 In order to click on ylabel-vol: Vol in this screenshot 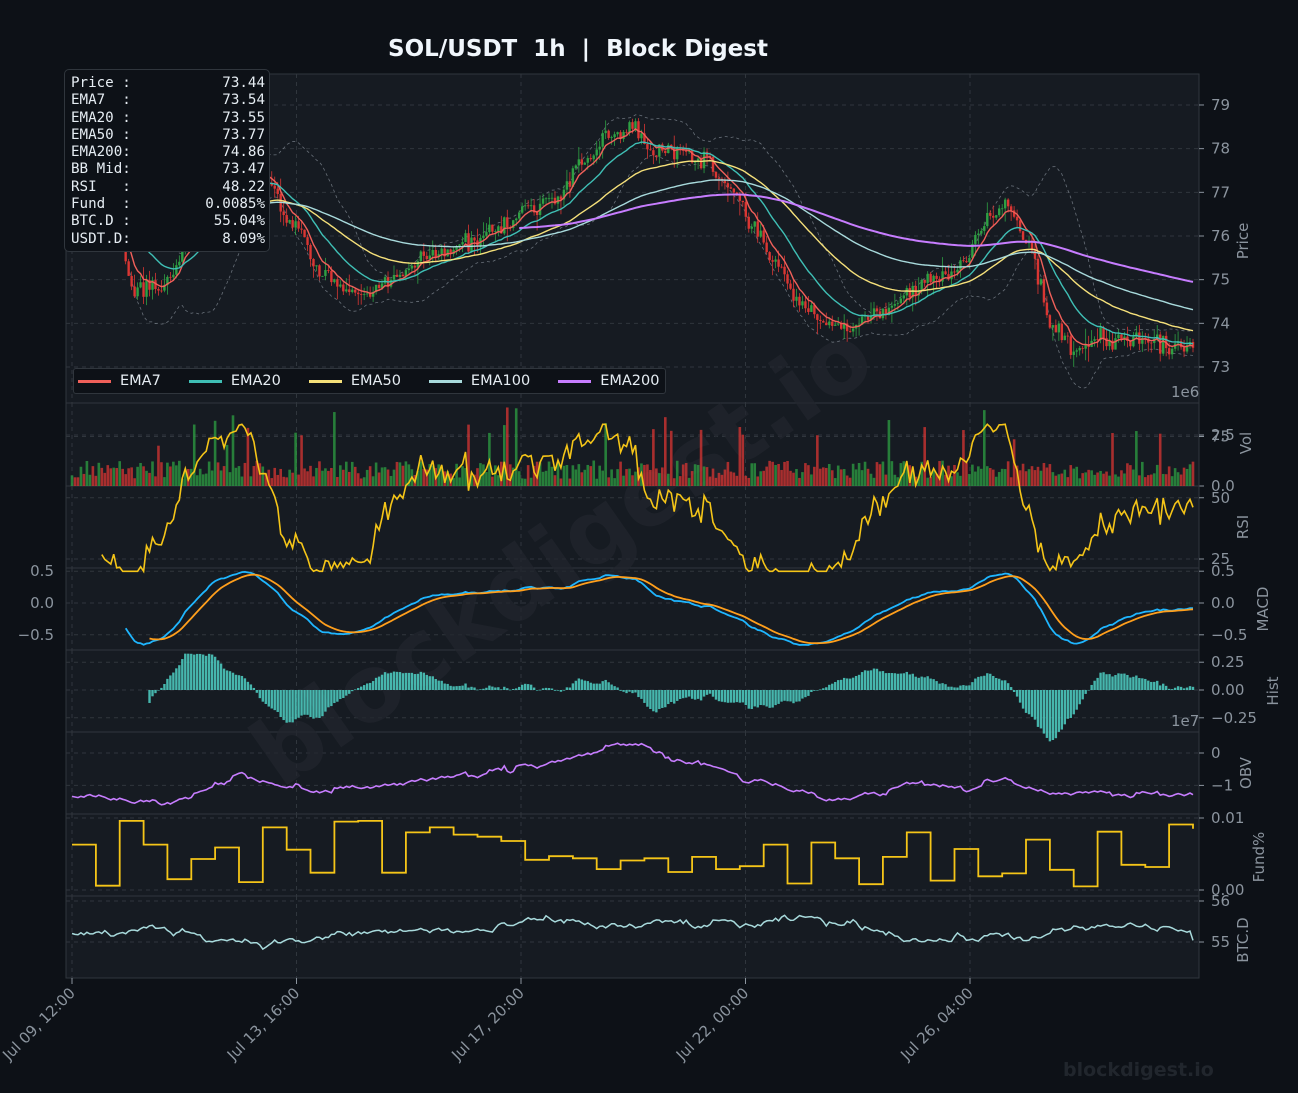, I will do `click(1246, 443)`.